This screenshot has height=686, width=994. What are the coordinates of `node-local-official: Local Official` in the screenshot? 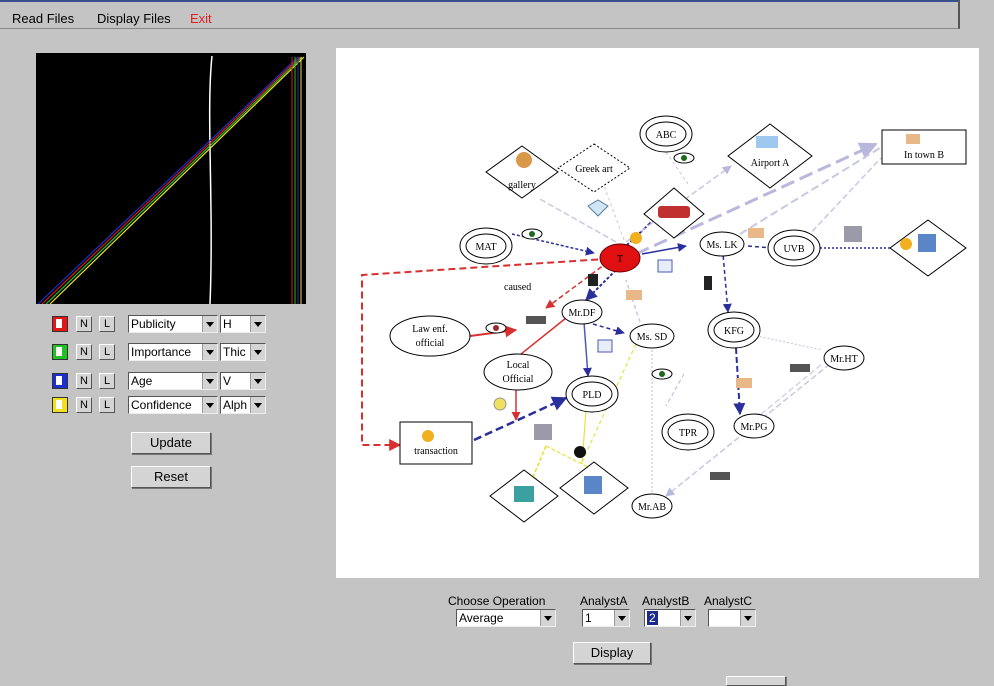 It's located at (518, 372).